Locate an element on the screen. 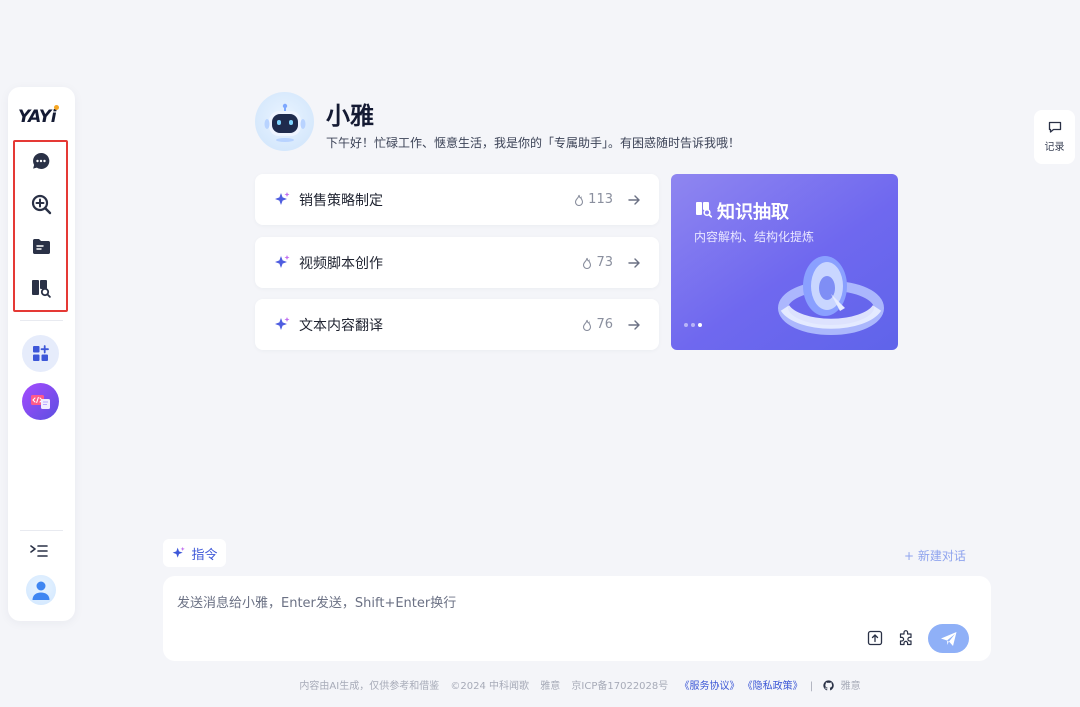  usage-count: 113 is located at coordinates (593, 199).